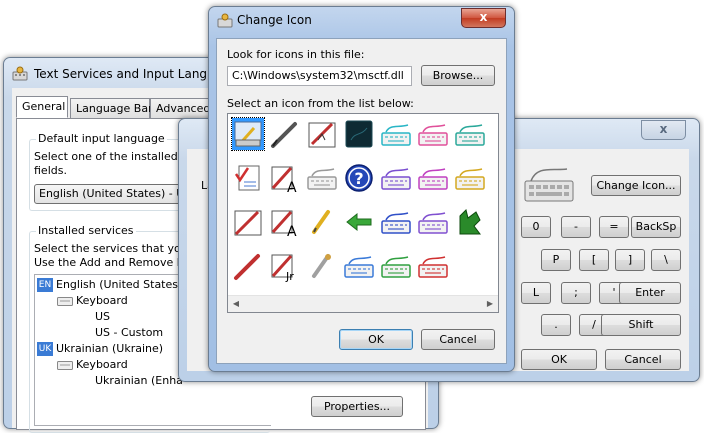 The height and width of the screenshot is (433, 704). What do you see at coordinates (650, 293) in the screenshot?
I see `key-enter: Enter` at bounding box center [650, 293].